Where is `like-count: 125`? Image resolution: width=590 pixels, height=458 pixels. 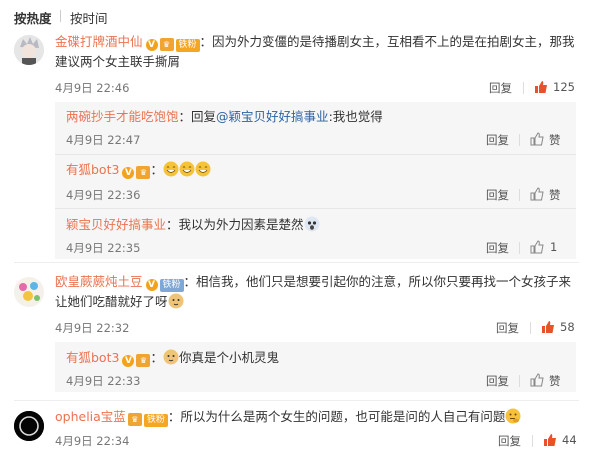 like-count: 125 is located at coordinates (564, 87).